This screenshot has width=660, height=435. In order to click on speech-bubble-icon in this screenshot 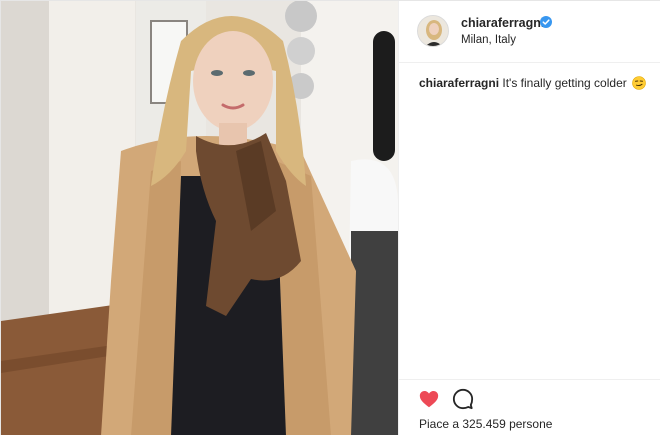, I will do `click(463, 399)`.